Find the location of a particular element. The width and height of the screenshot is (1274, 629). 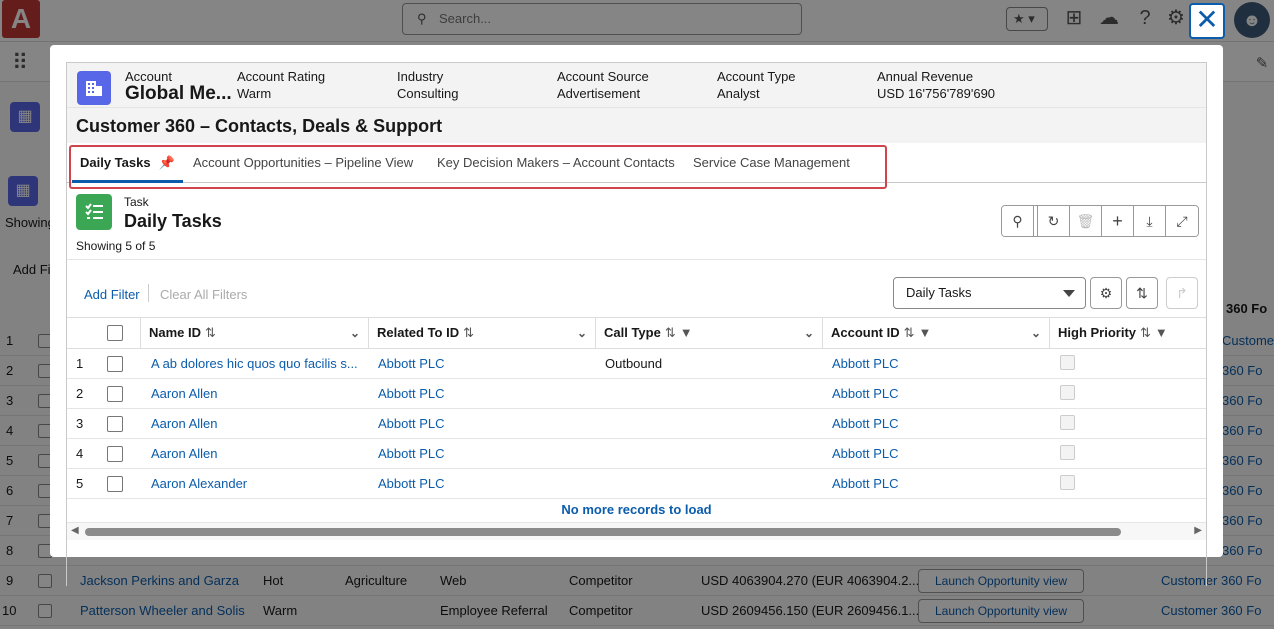

chevron-down-icon is located at coordinates (1069, 293).